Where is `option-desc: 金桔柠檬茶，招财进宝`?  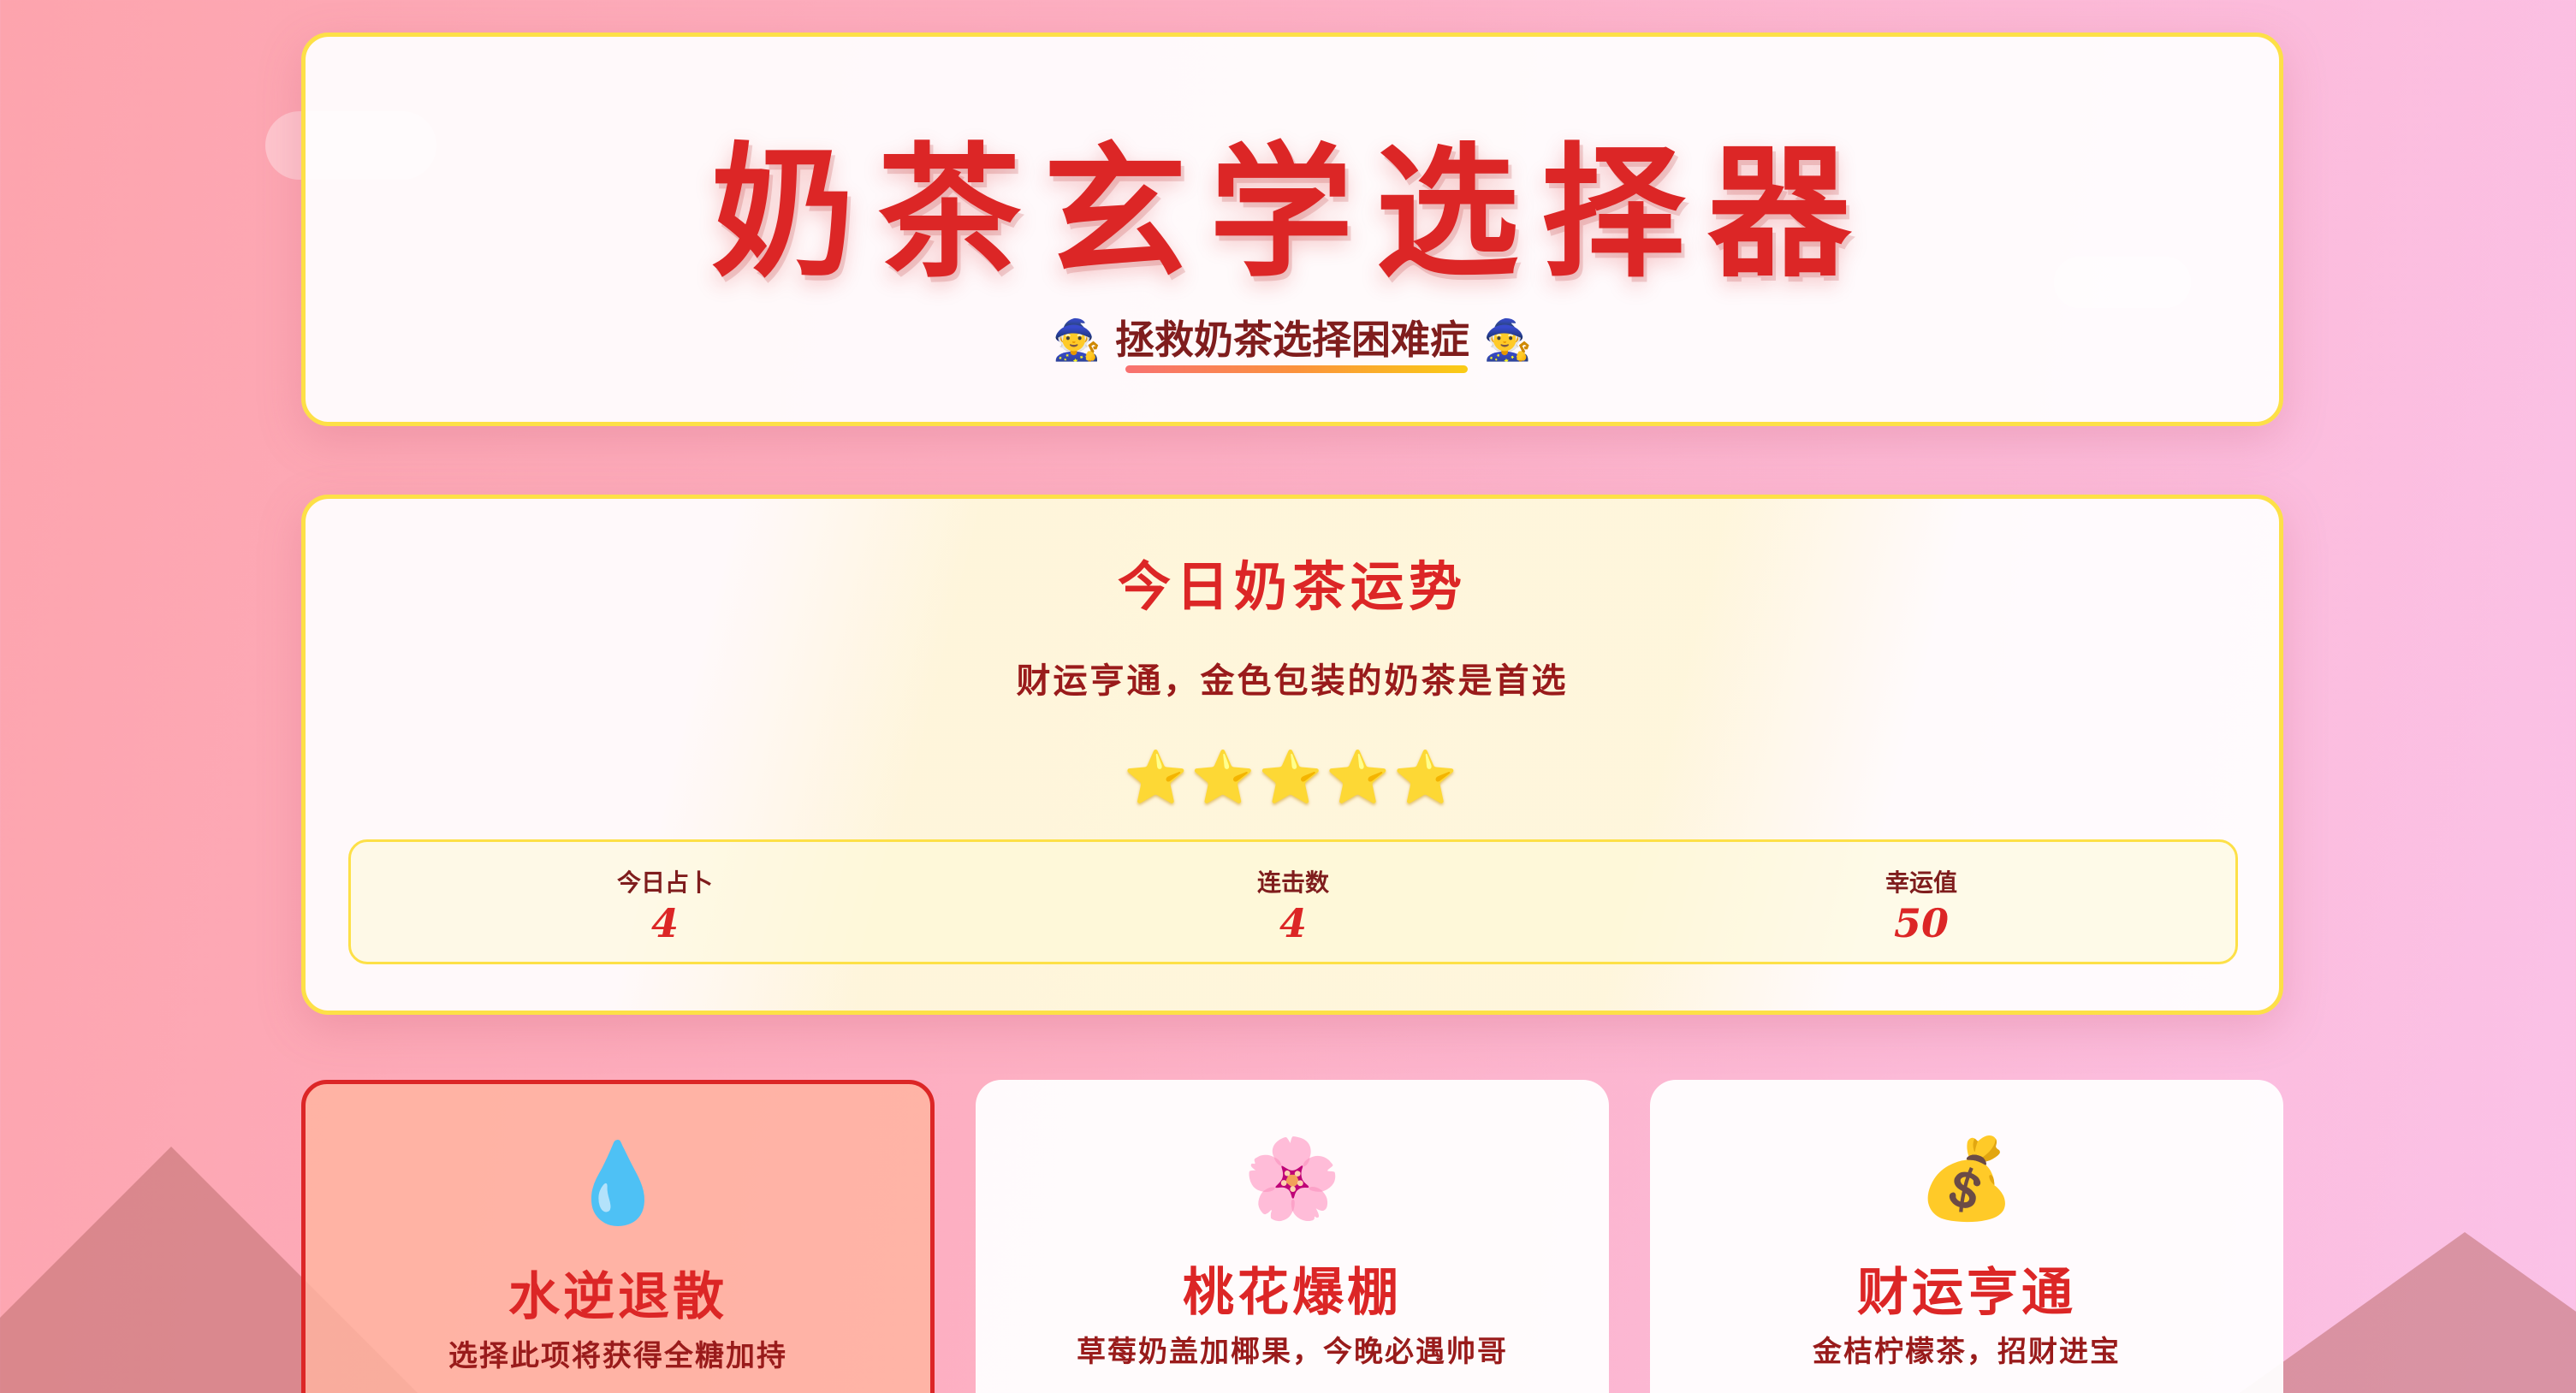 option-desc: 金桔柠檬茶，招财进宝 is located at coordinates (1967, 1352).